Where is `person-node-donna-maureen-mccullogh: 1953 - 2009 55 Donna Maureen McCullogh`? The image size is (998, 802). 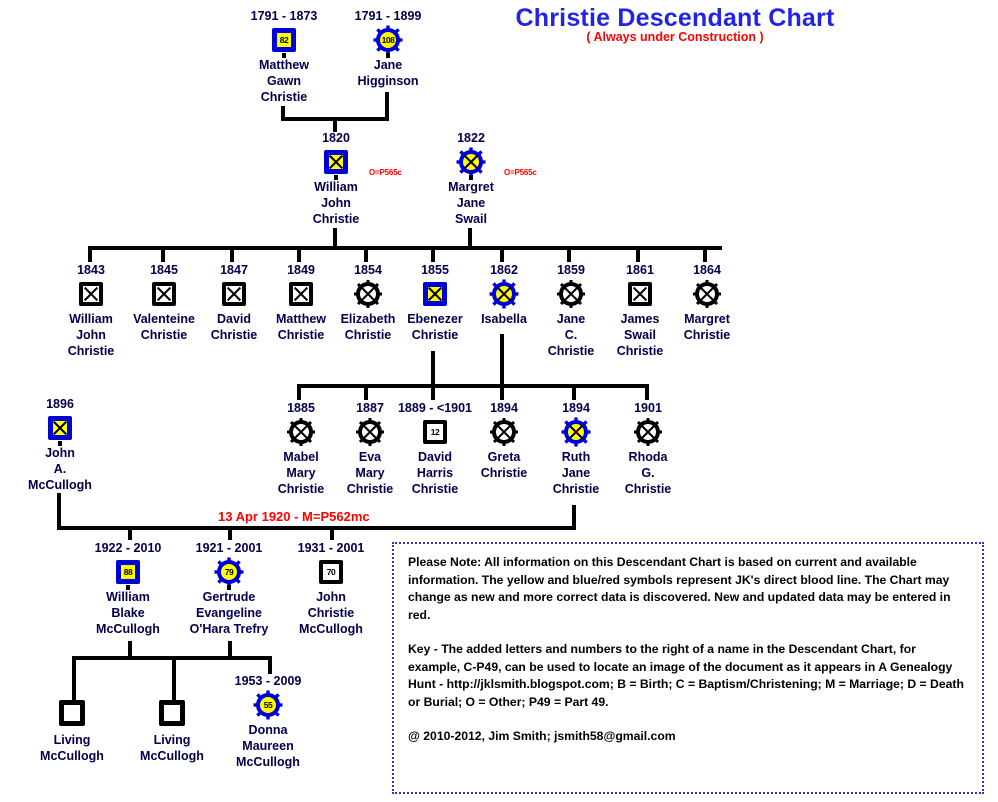
person-node-donna-maureen-mccullogh: 1953 - 2009 55 Donna Maureen McCullogh is located at coordinates (268, 721).